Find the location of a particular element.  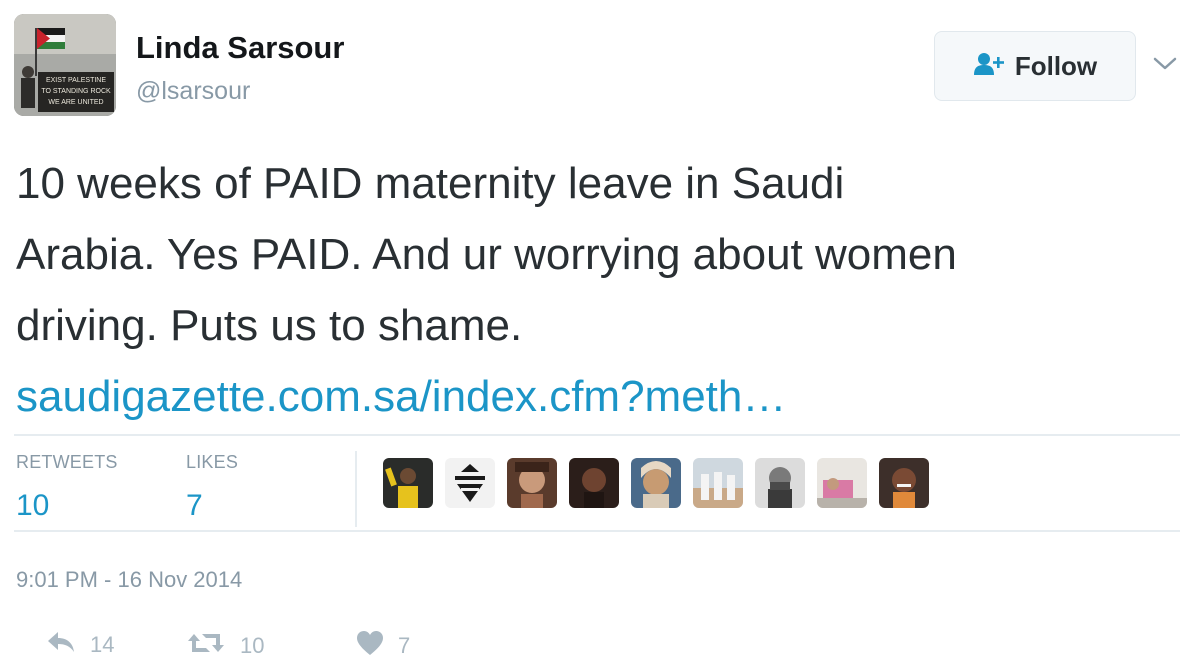

follow-button-label: Follow is located at coordinates (1056, 65).